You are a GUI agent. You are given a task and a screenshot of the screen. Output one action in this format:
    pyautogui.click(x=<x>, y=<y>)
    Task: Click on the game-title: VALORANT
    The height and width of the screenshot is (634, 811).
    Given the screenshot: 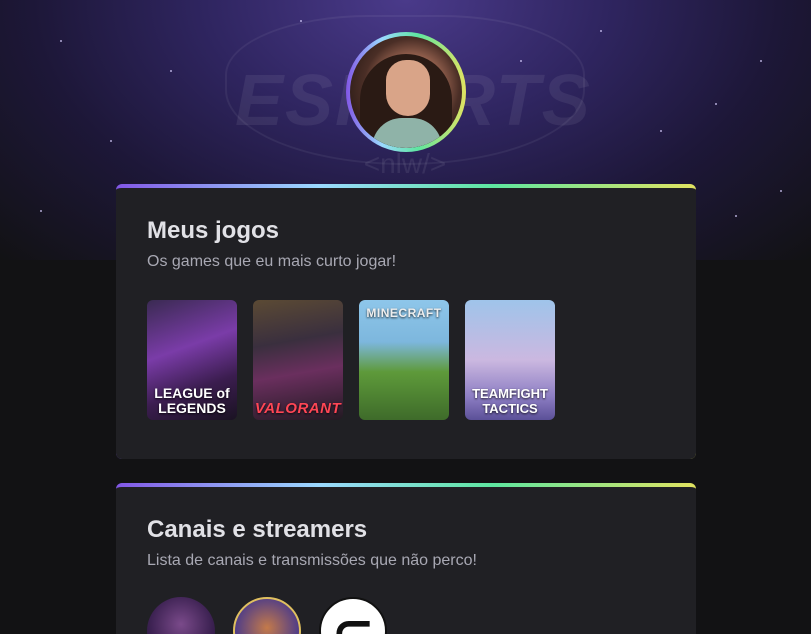 What is the action you would take?
    pyautogui.click(x=298, y=408)
    